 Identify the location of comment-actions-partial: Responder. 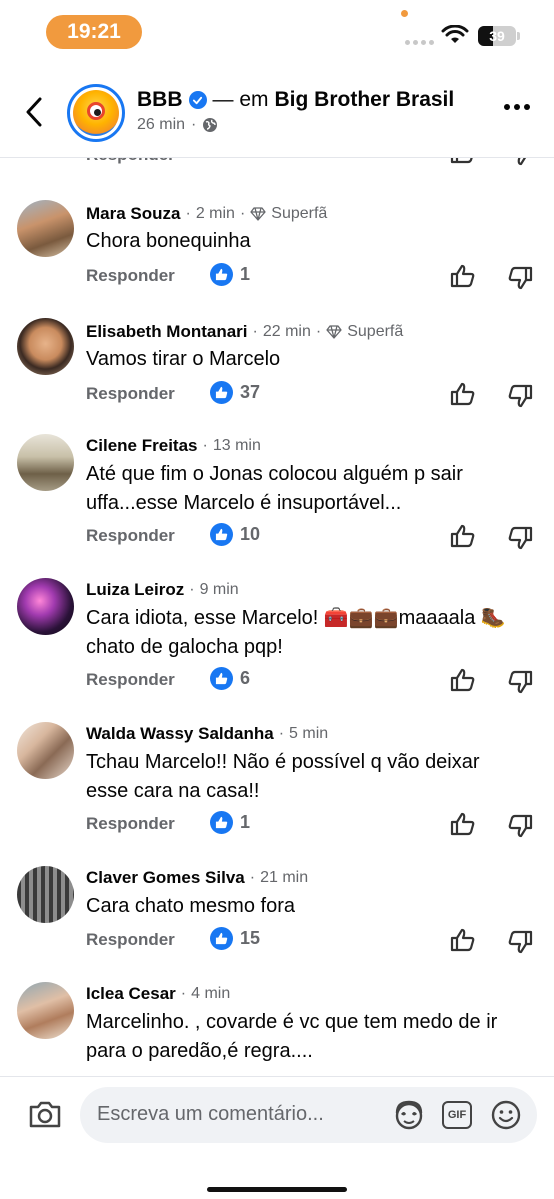
(277, 163).